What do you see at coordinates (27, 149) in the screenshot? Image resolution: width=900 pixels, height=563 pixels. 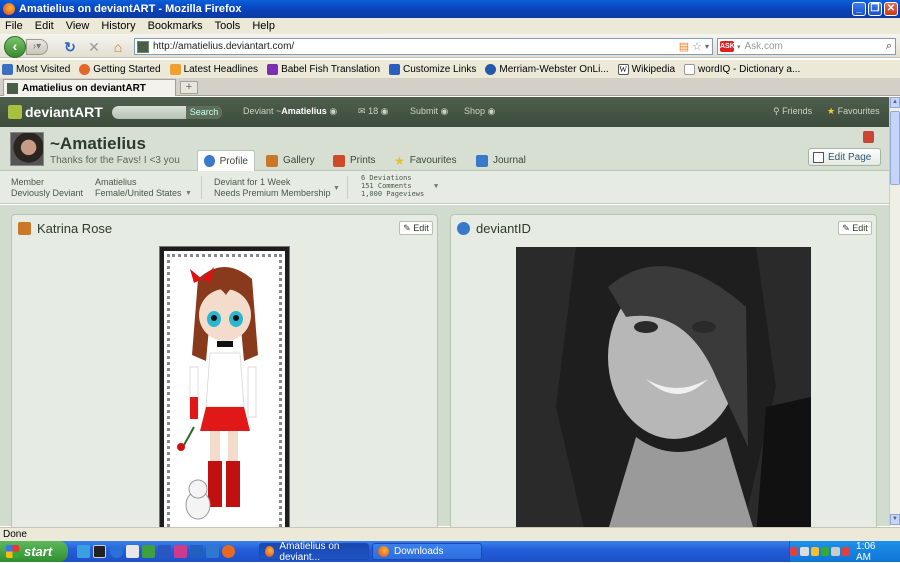 I see `avatar` at bounding box center [27, 149].